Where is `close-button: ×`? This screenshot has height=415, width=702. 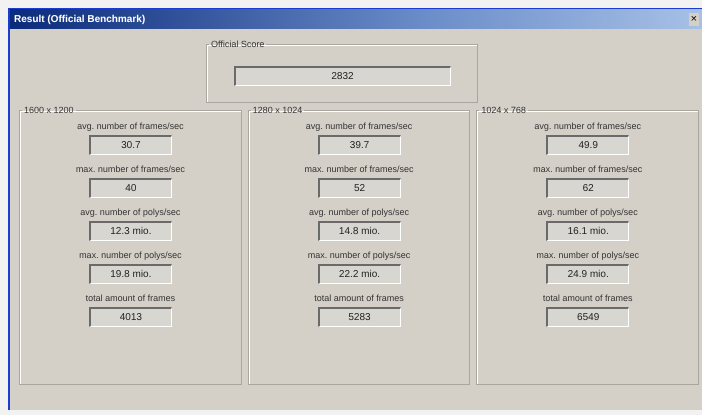 close-button: × is located at coordinates (693, 19).